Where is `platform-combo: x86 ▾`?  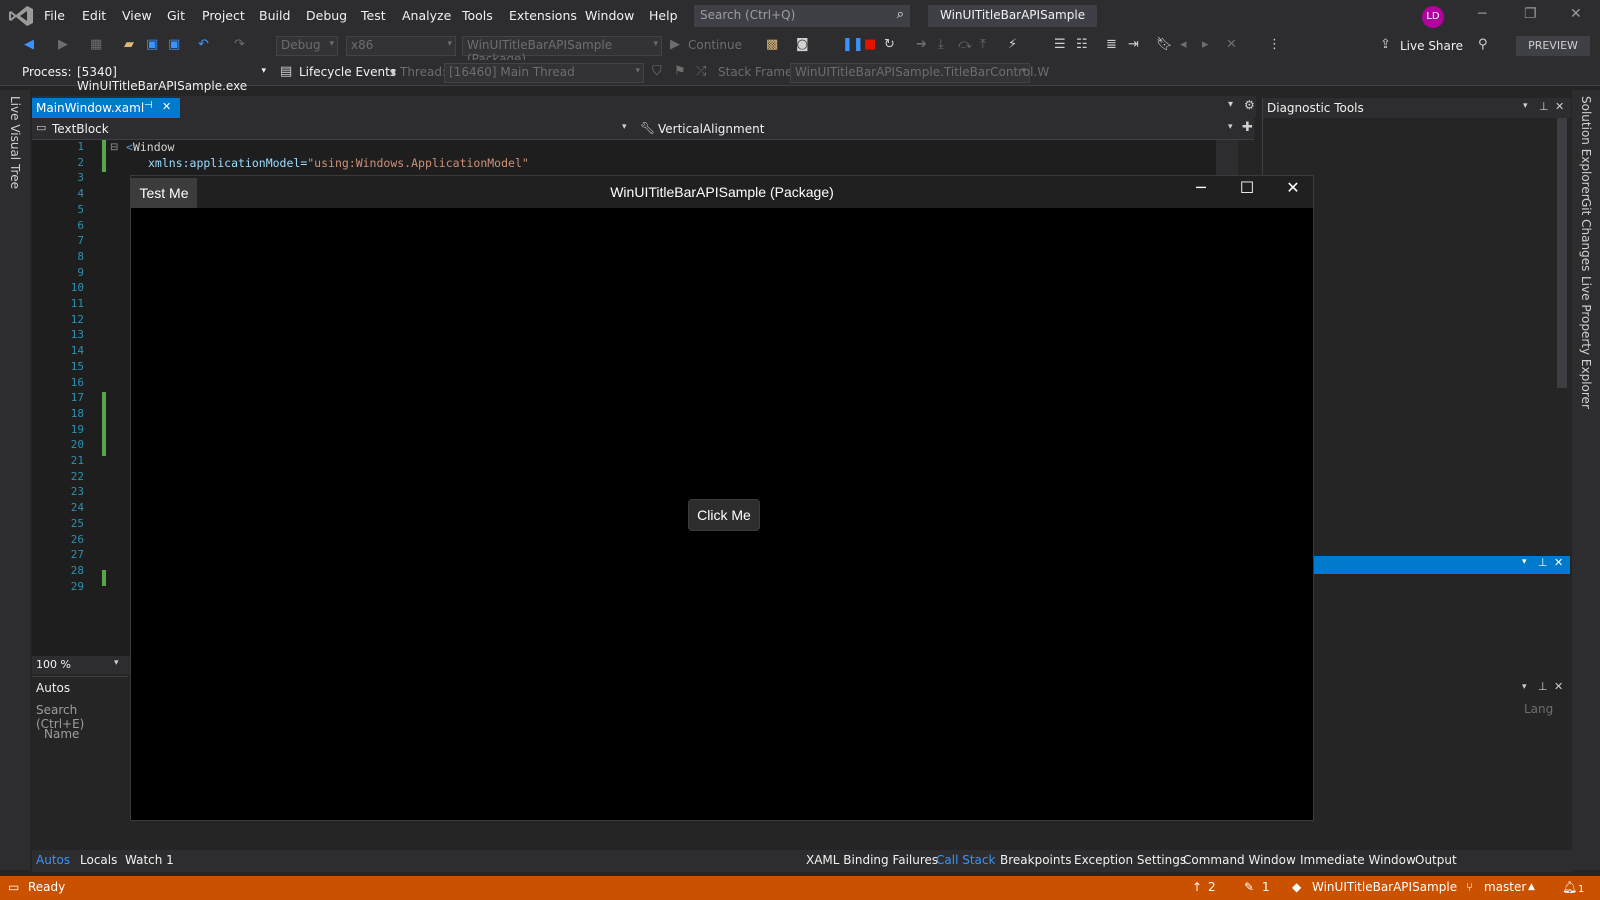 platform-combo: x86 ▾ is located at coordinates (401, 46).